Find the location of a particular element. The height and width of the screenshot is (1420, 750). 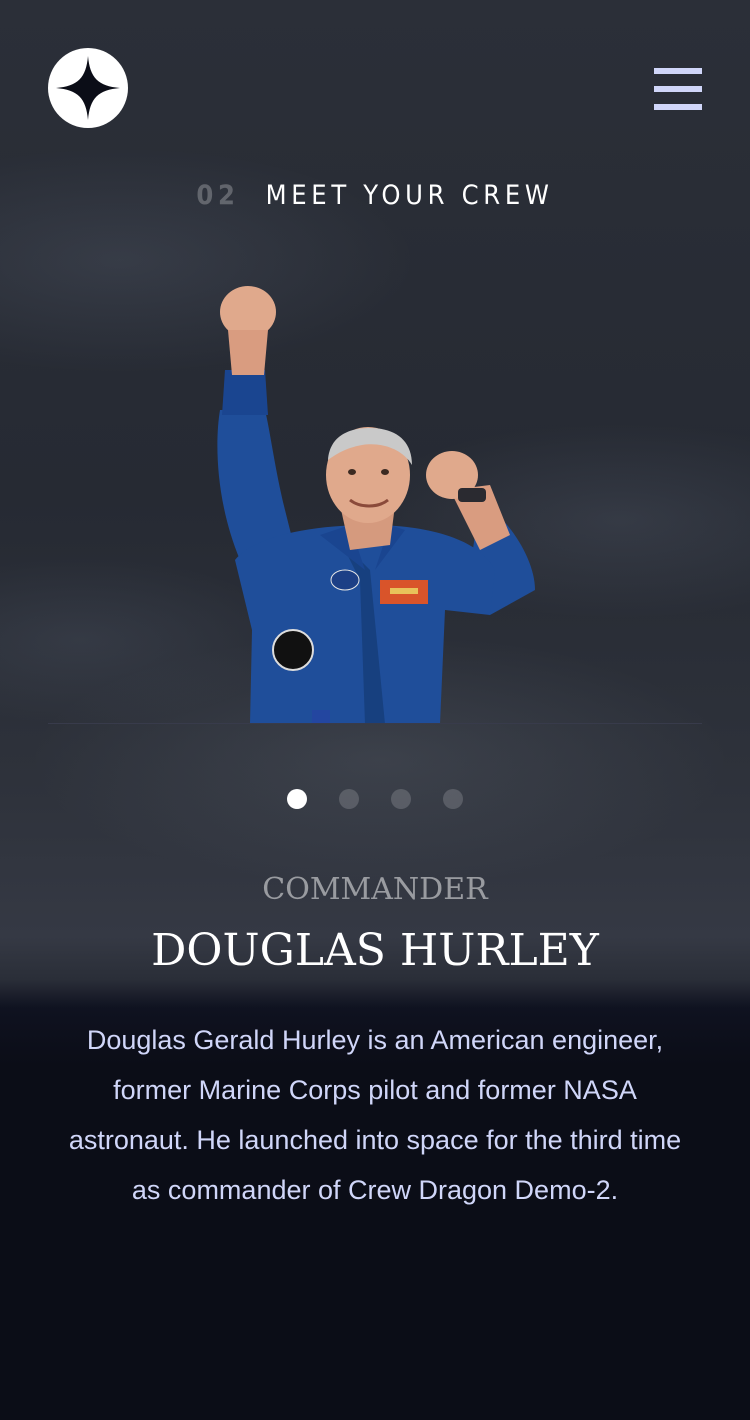

star-logo-icon is located at coordinates (88, 88).